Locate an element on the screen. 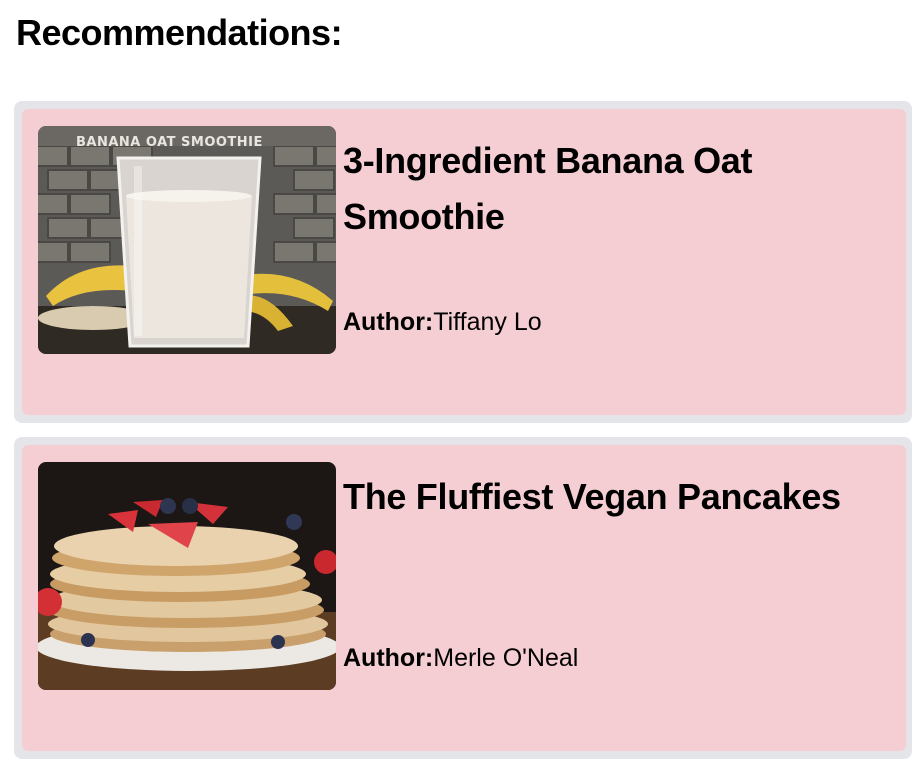  recipe-title: The Fluffiest Vegan Pancakes is located at coordinates (613, 497).